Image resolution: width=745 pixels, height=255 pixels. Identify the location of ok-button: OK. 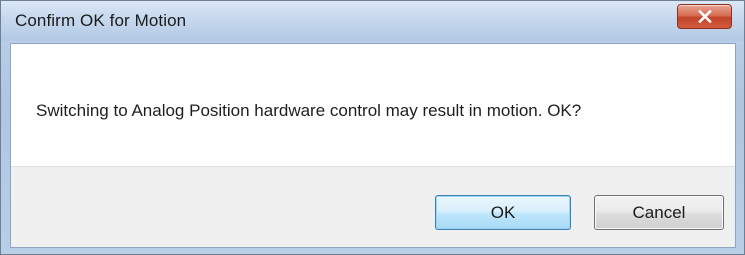
(503, 212).